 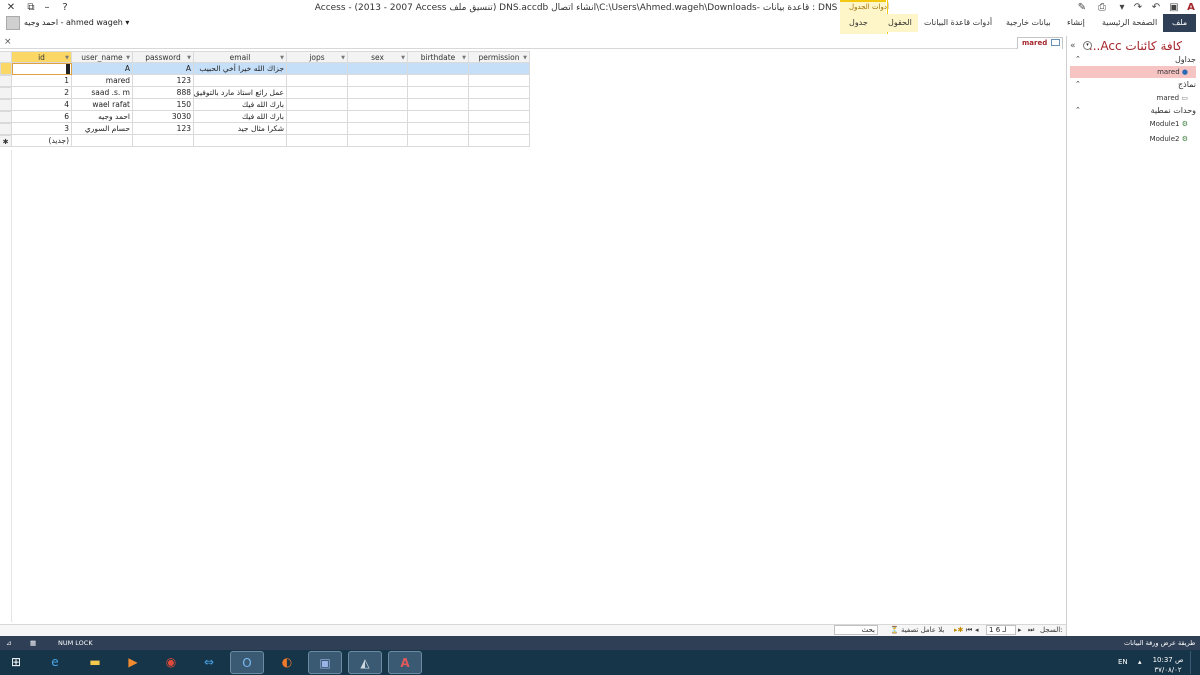 What do you see at coordinates (6, 57) in the screenshot?
I see `select-all-corner` at bounding box center [6, 57].